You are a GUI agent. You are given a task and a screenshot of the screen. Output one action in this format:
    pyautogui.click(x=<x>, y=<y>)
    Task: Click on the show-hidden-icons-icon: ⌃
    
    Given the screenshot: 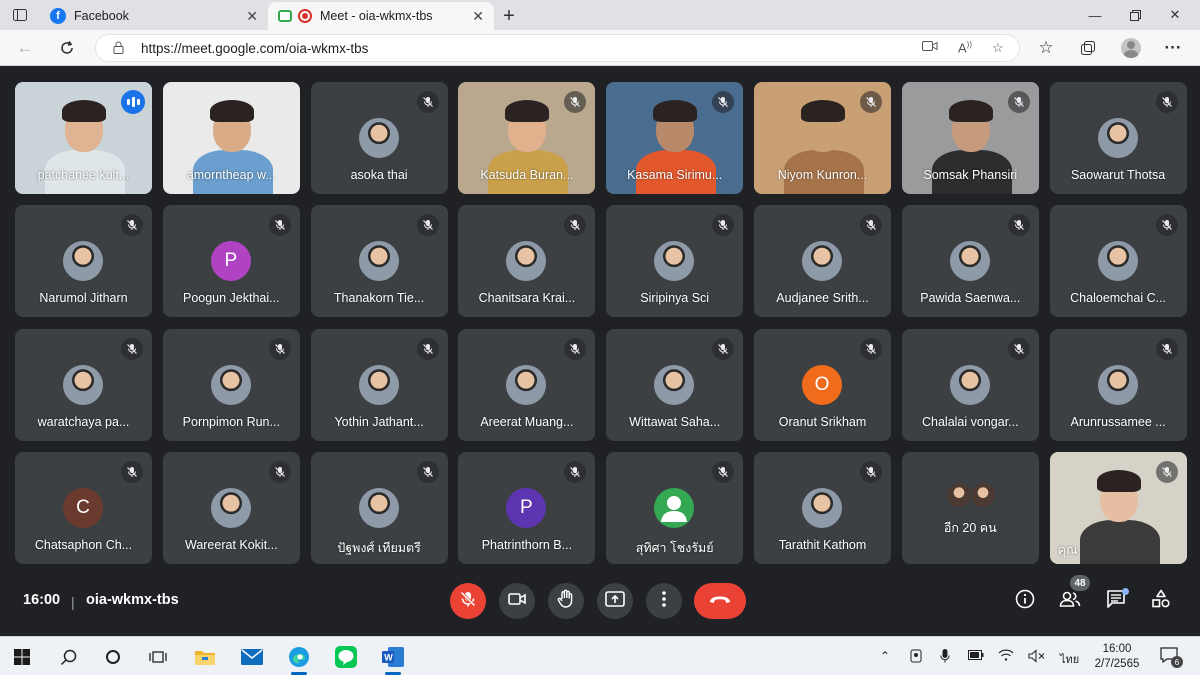 What is the action you would take?
    pyautogui.click(x=885, y=656)
    